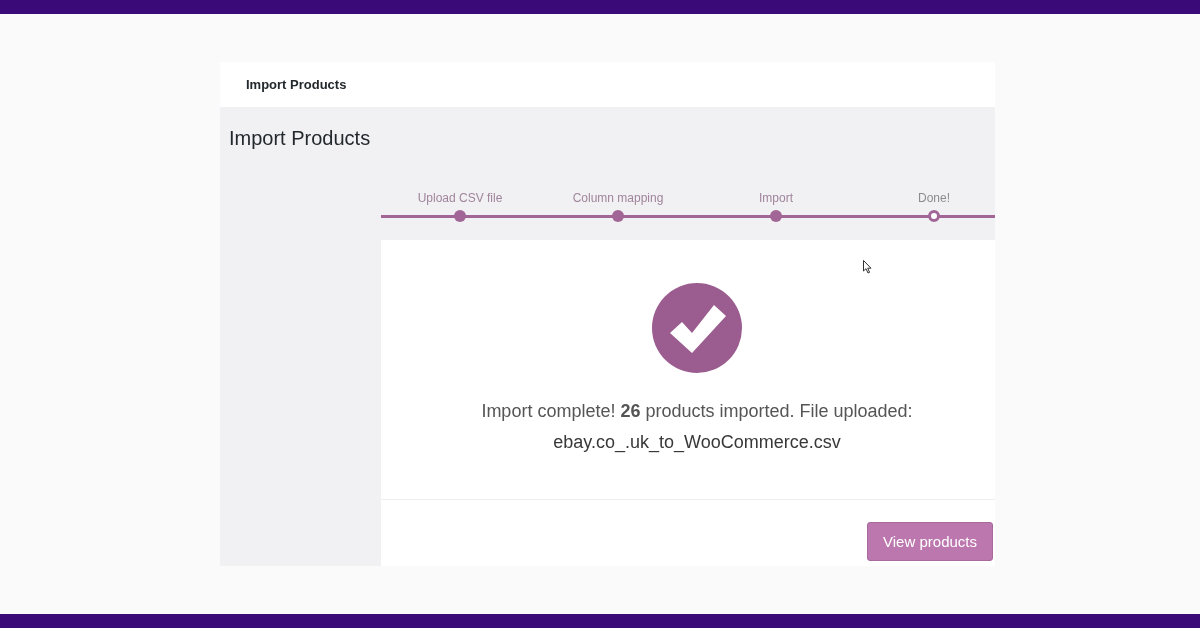 This screenshot has width=1200, height=628. I want to click on header-title: Import Products, so click(296, 84).